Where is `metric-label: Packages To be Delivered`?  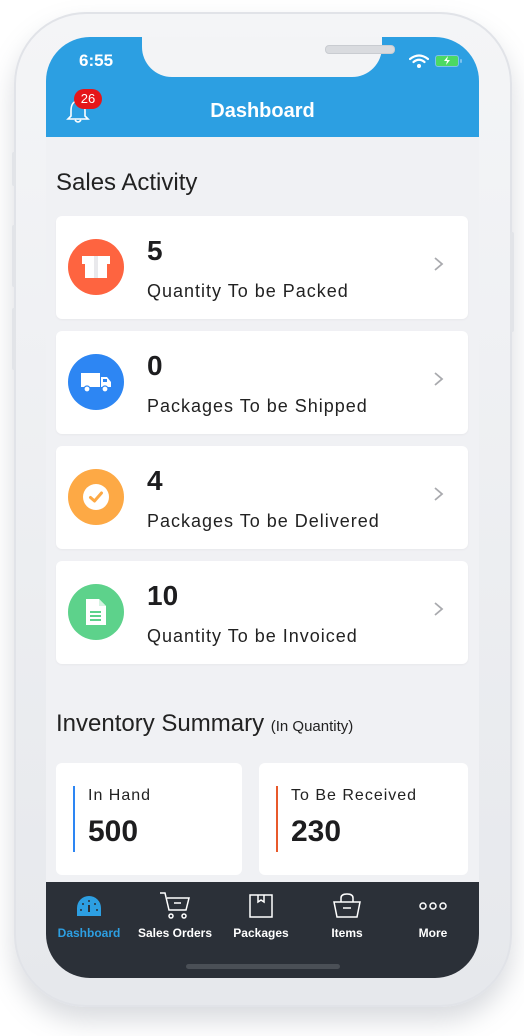 metric-label: Packages To be Delivered is located at coordinates (263, 521).